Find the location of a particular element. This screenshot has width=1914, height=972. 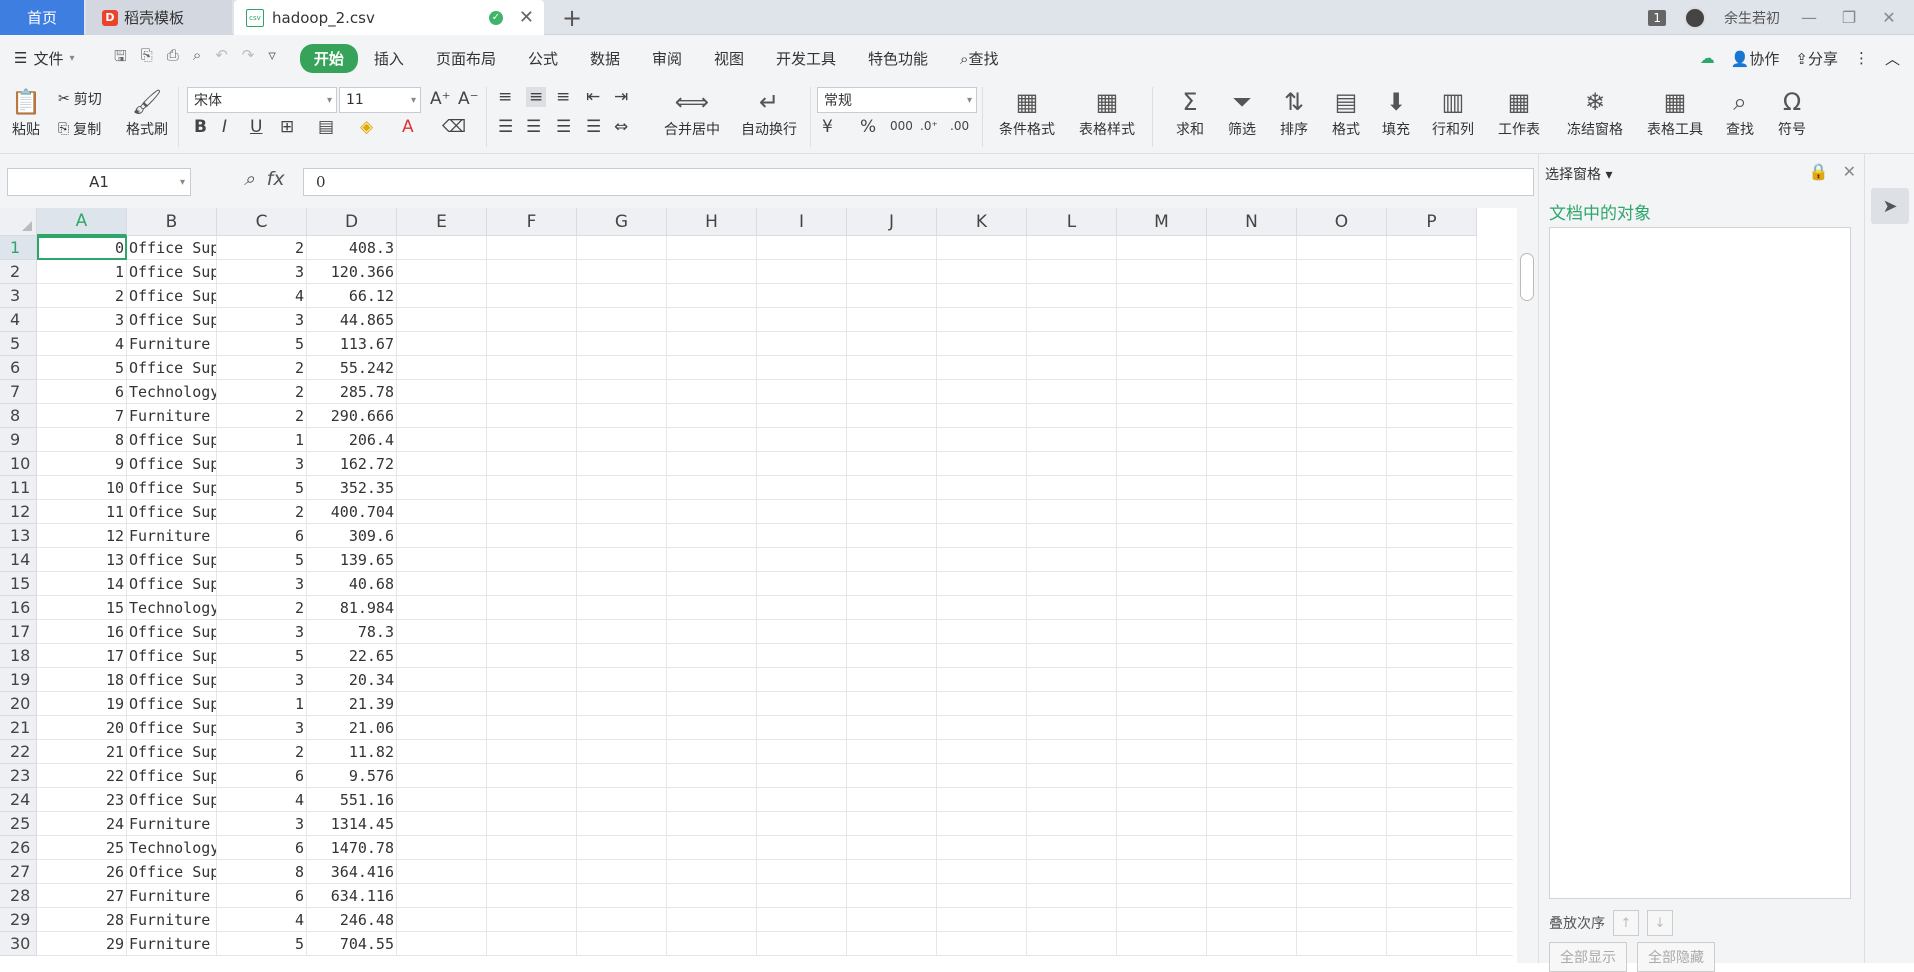

cell-g29 is located at coordinates (622, 920).